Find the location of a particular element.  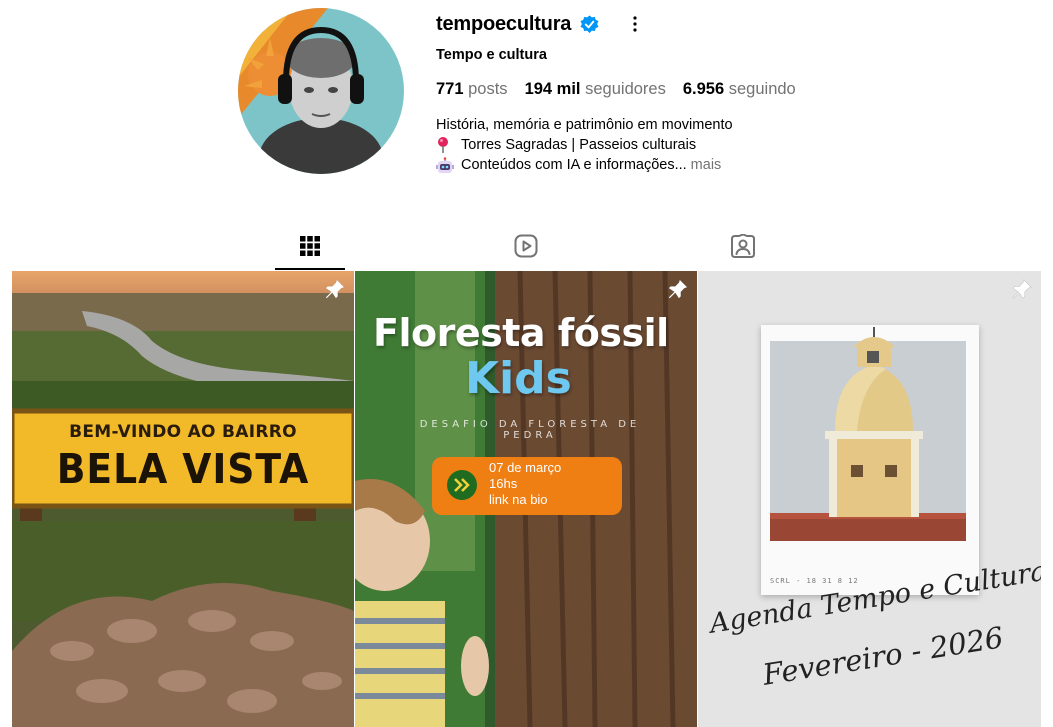

round-pushpin-icon is located at coordinates (446, 145).